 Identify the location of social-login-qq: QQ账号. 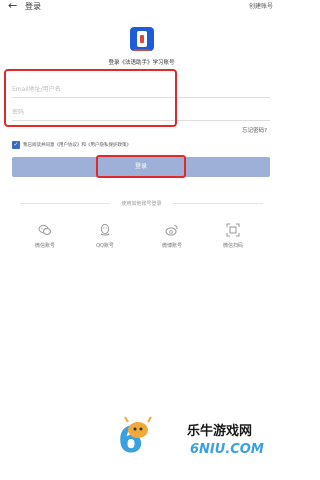
(105, 235).